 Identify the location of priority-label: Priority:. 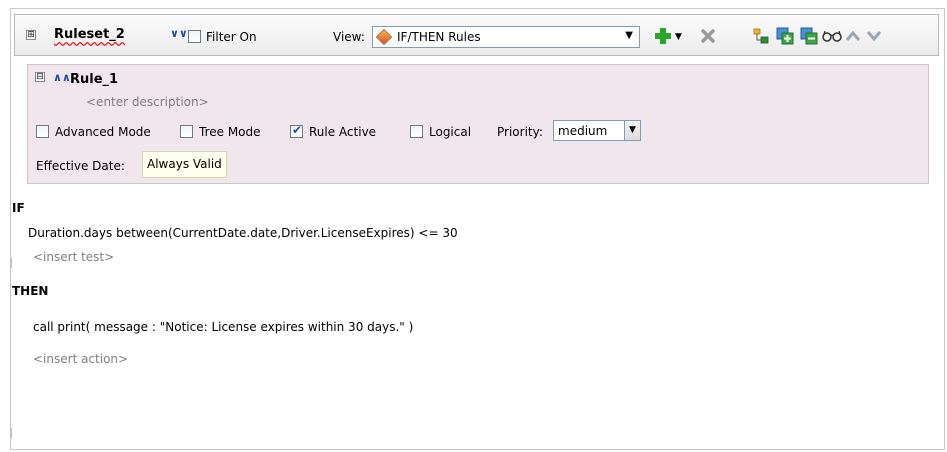
(520, 132).